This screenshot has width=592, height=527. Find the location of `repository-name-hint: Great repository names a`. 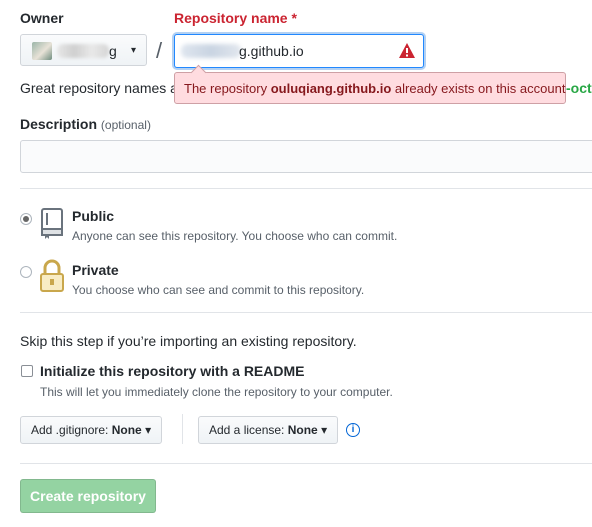

repository-name-hint: Great repository names a is located at coordinates (99, 88).